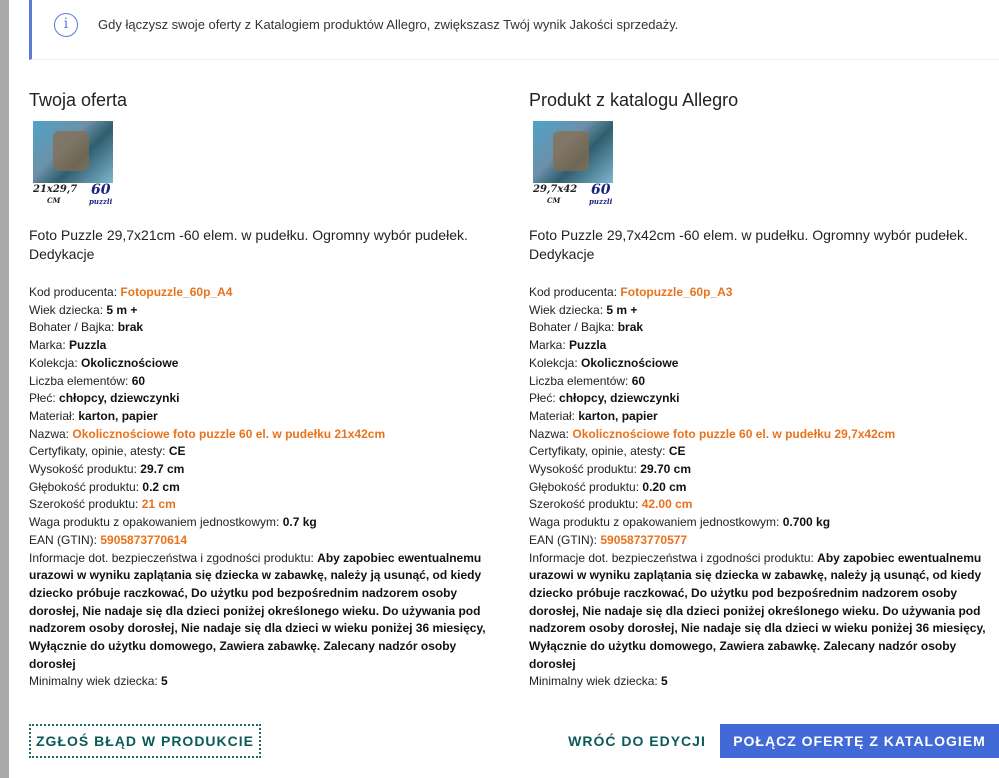 The width and height of the screenshot is (999, 778). What do you see at coordinates (764, 505) in the screenshot?
I see `attribute-row: Szerokość produktu: 42.00 cm` at bounding box center [764, 505].